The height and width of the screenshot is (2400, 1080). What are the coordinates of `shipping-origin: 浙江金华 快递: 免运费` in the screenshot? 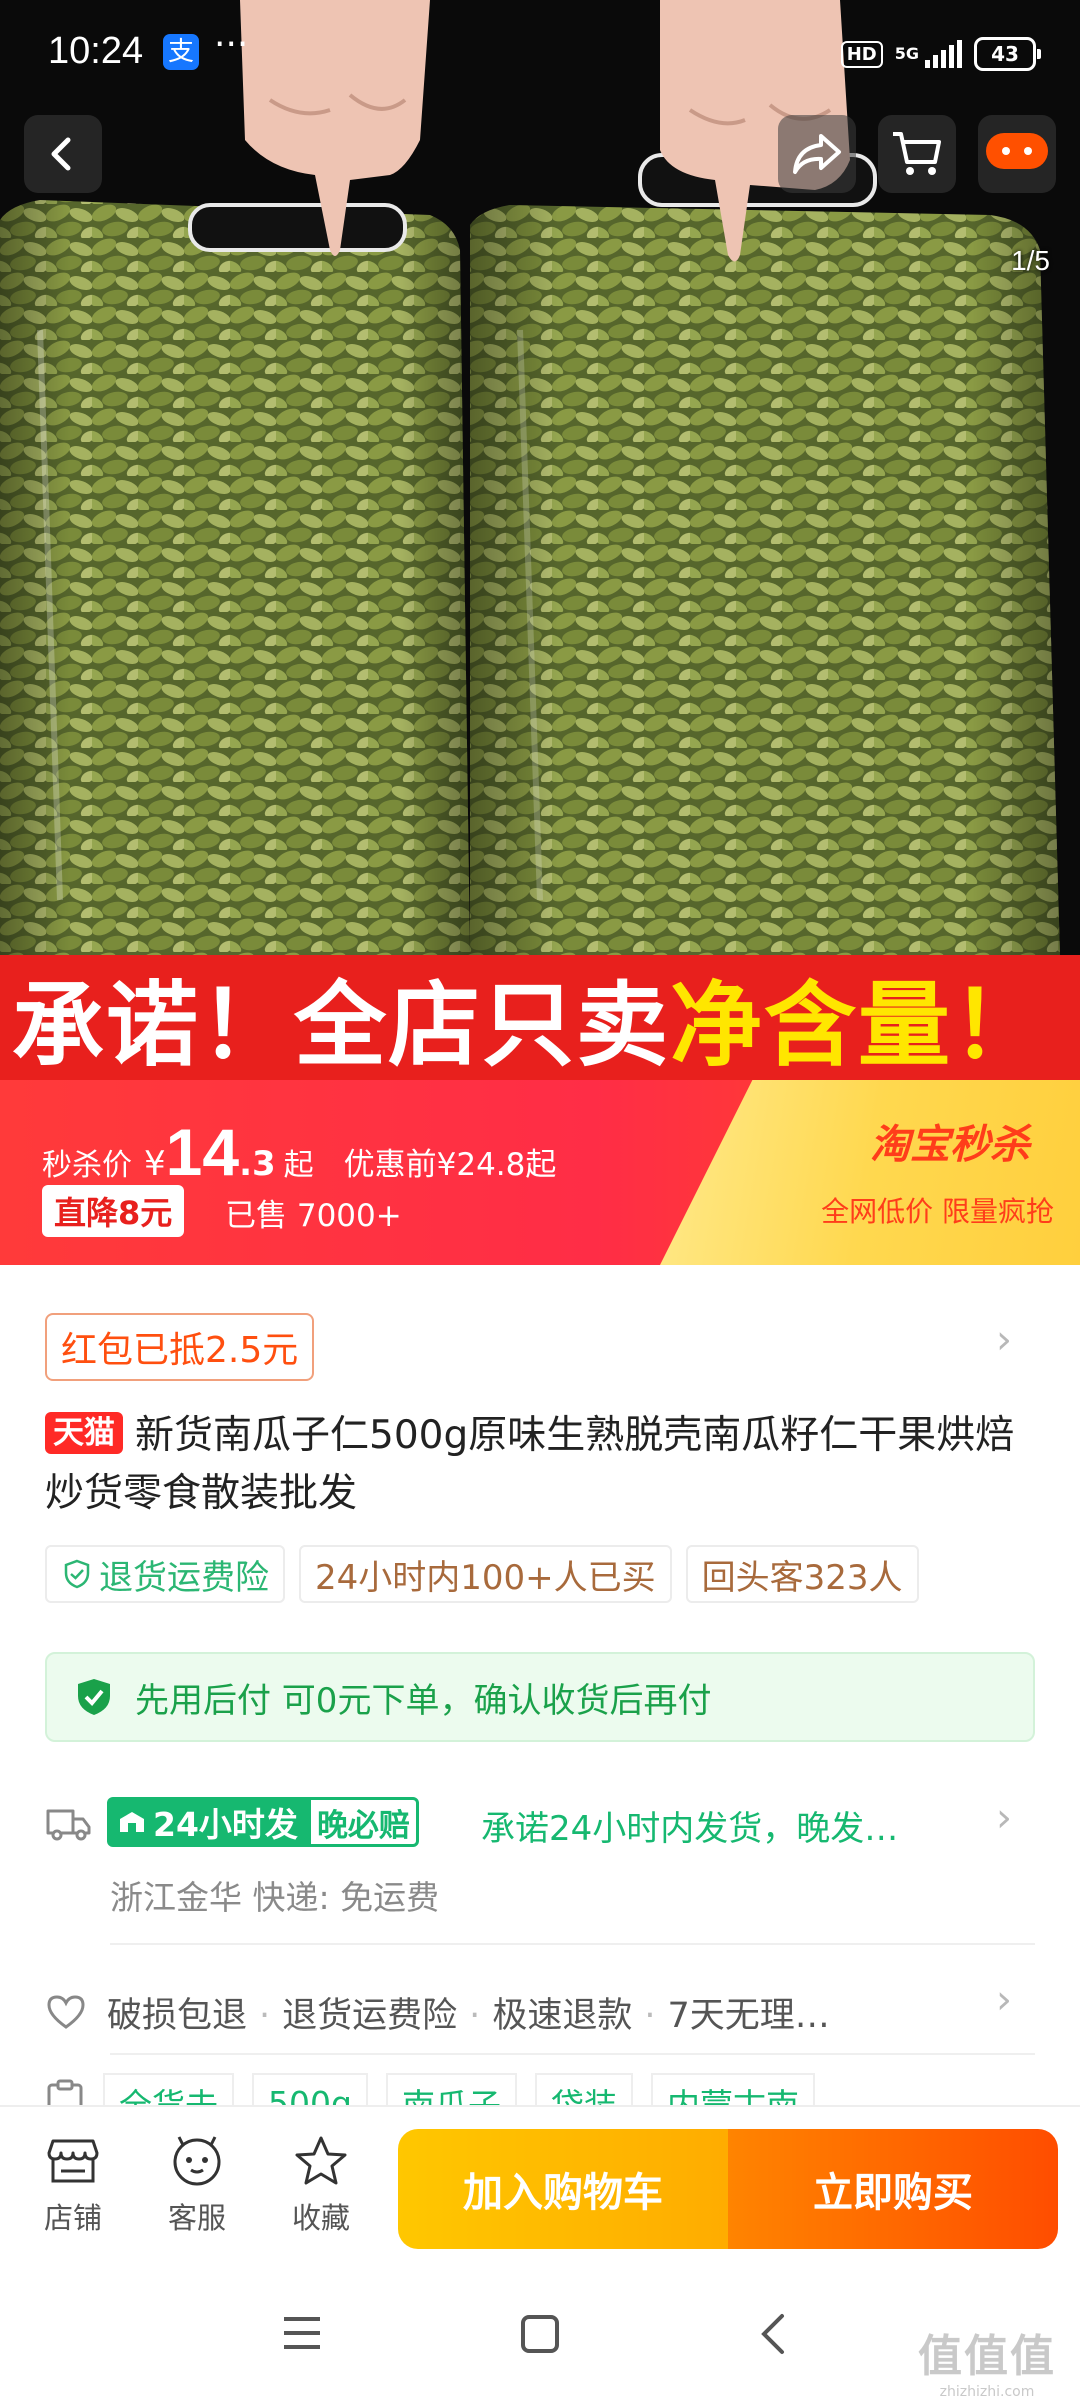 It's located at (275, 1897).